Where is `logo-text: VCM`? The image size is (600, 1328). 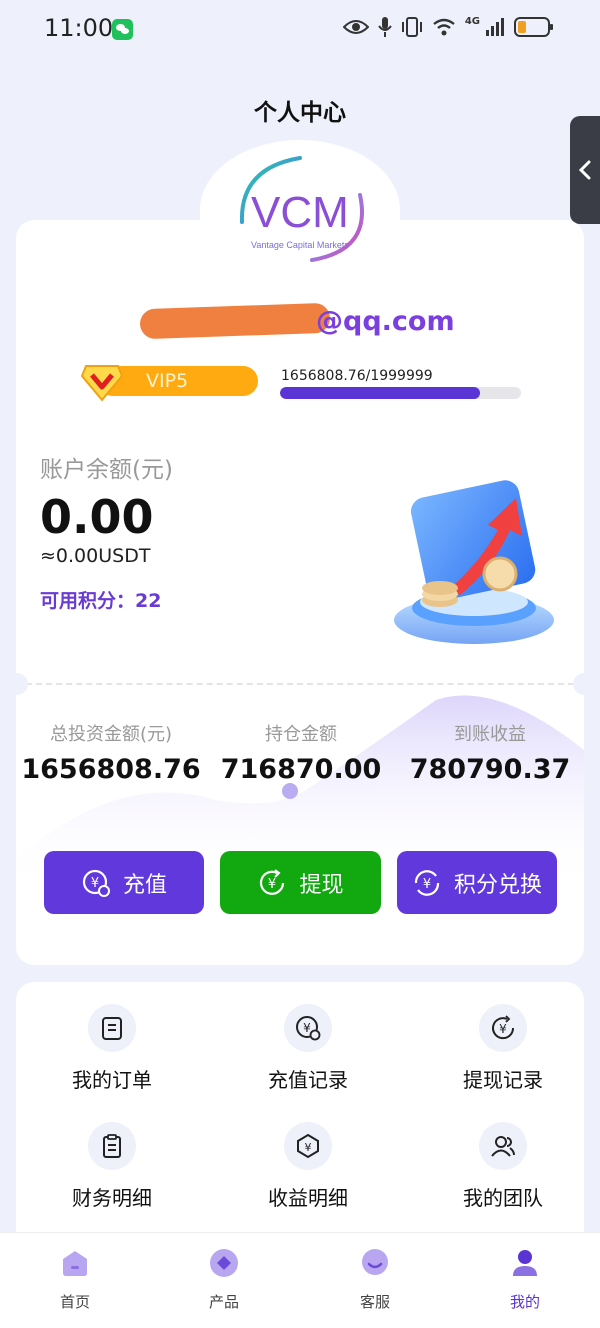 logo-text: VCM is located at coordinates (300, 212).